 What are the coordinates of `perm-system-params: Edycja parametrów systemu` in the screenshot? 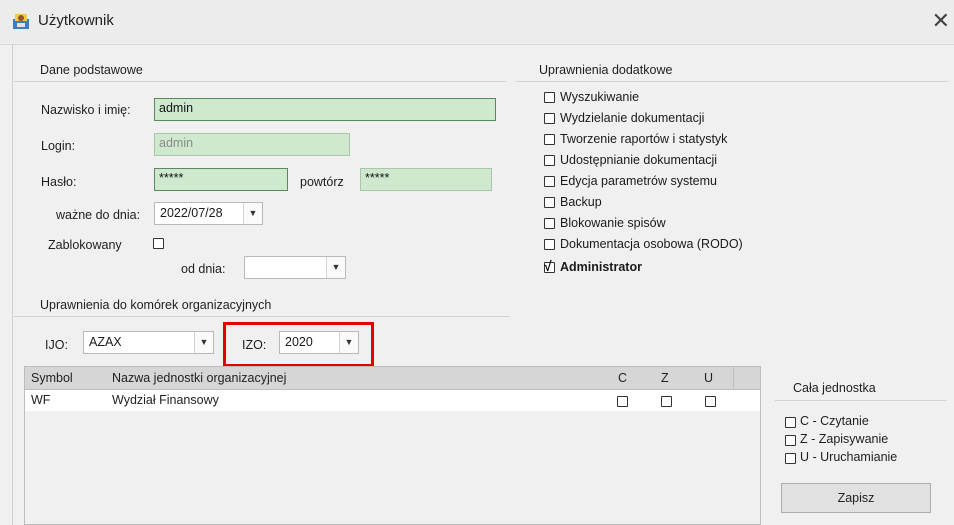 It's located at (694, 182).